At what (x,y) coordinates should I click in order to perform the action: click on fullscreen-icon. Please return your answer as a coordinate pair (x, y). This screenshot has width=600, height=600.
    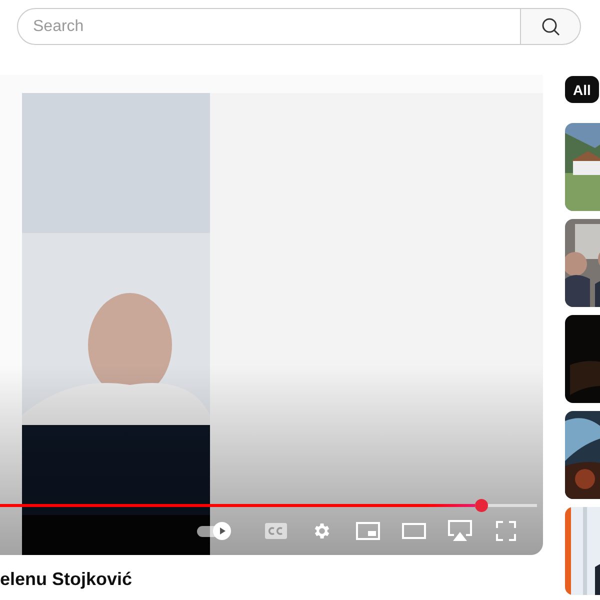
    Looking at the image, I should click on (506, 531).